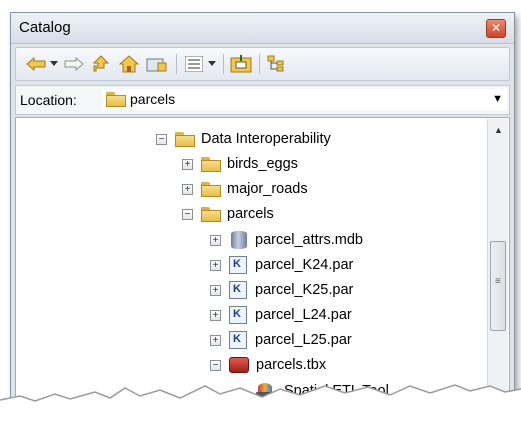 The image size is (521, 429). I want to click on tree-node-parcel-l25: + K parcel_L25.par, so click(281, 340).